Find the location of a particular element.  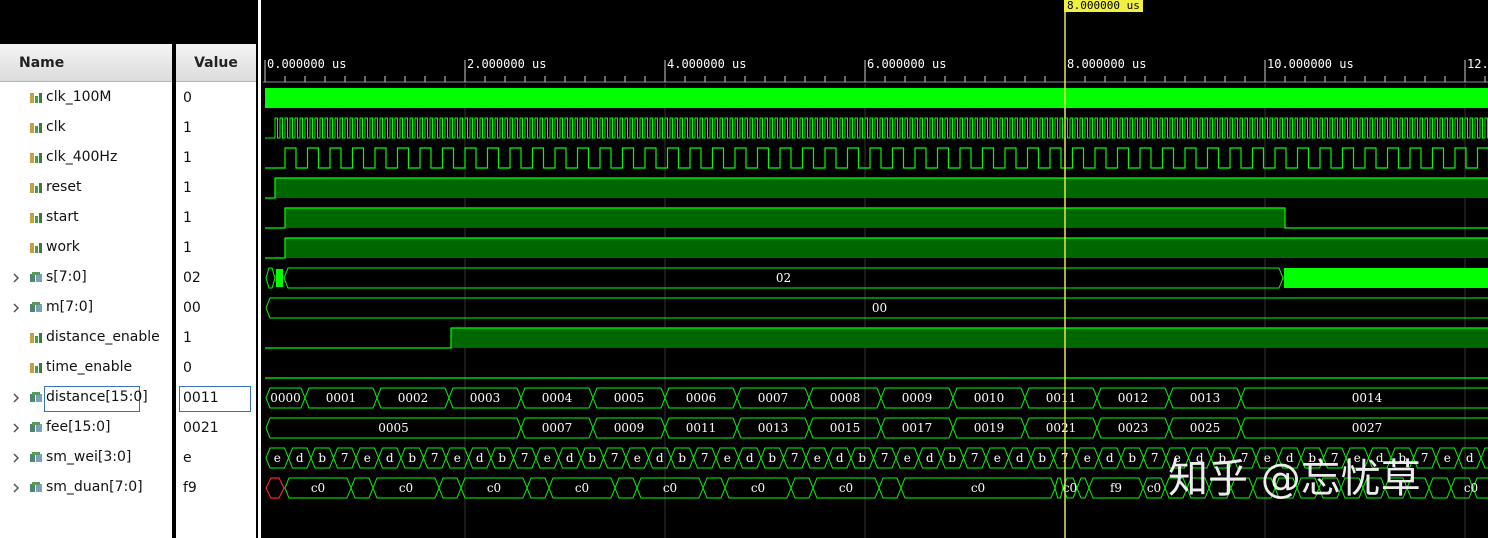

signal-row-clk: clk is located at coordinates (86, 128).